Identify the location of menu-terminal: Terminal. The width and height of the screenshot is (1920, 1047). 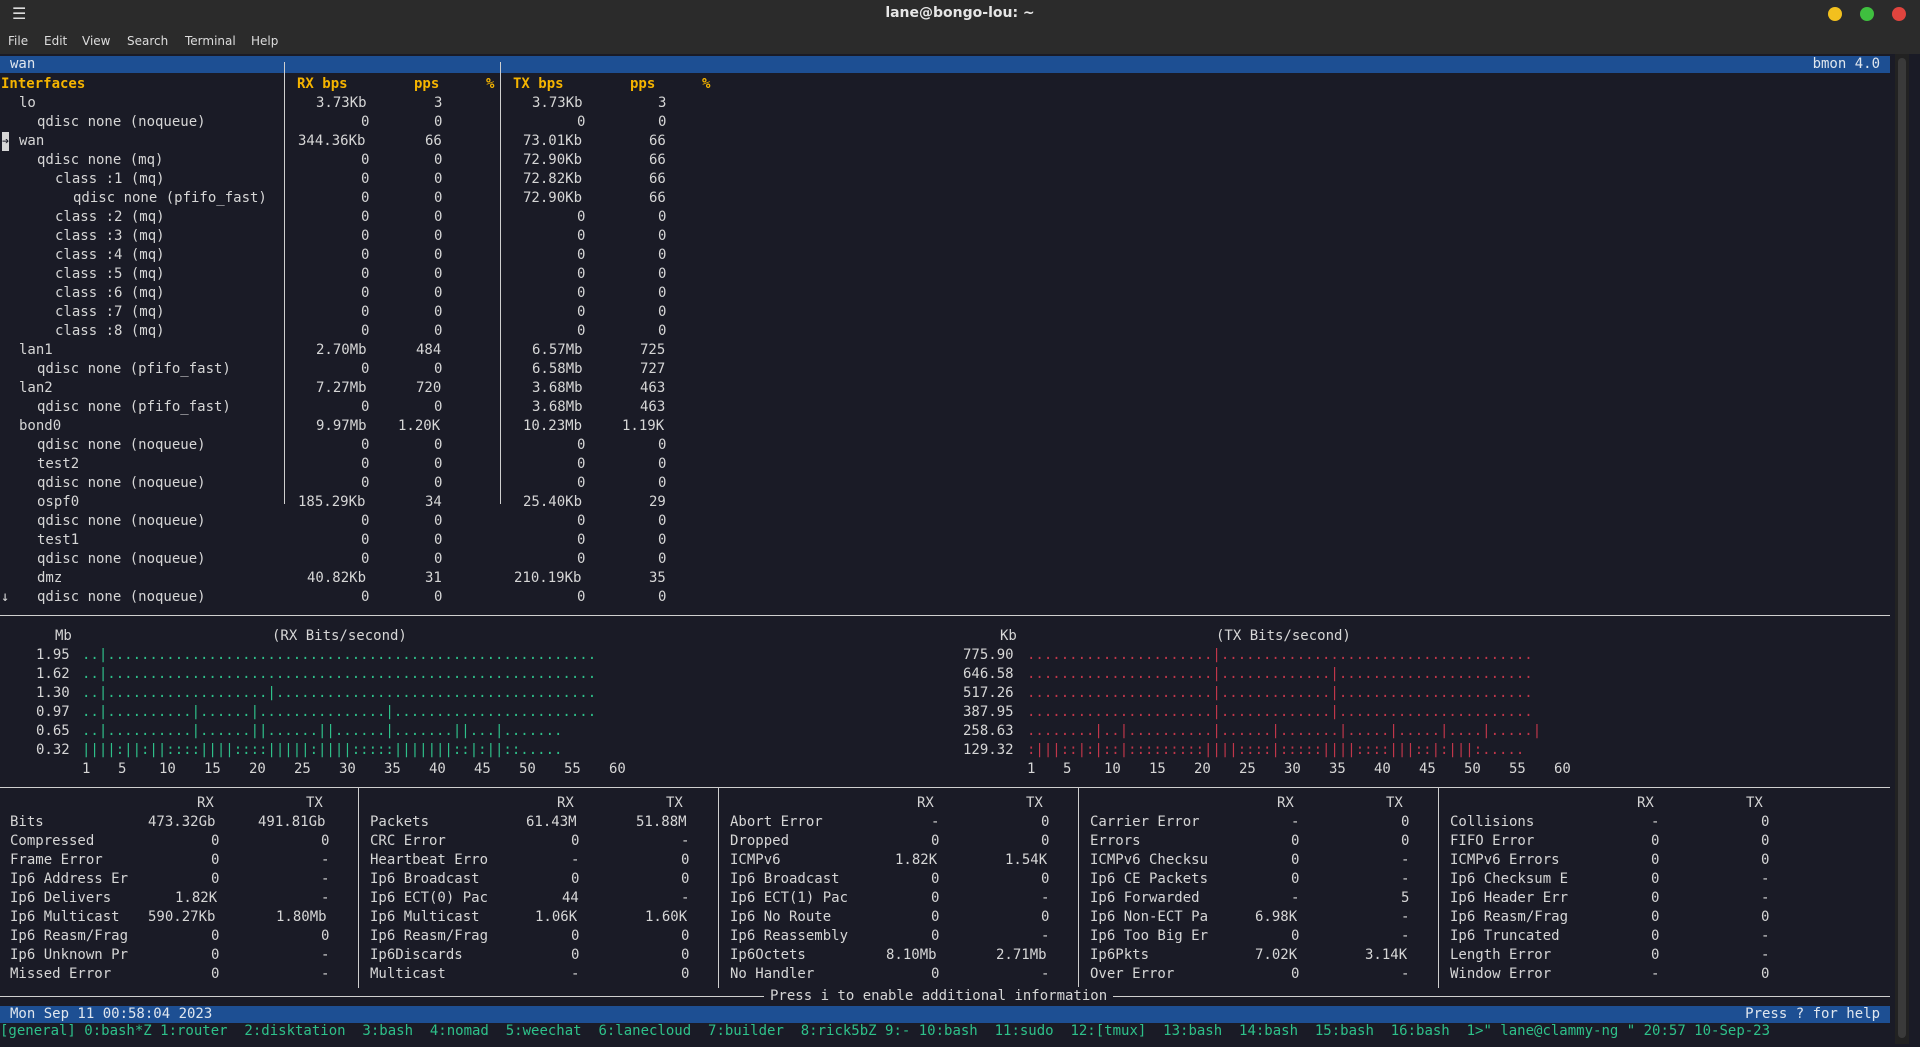
(210, 41).